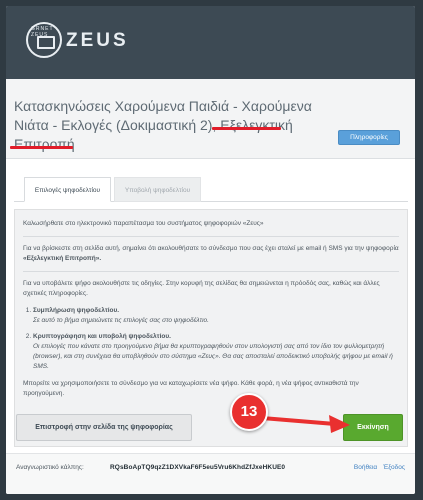 Image resolution: width=423 pixels, height=500 pixels. Describe the element at coordinates (50, 467) in the screenshot. I see `ballot-box-id-label: Αναγνωριστικό κάλπης:` at that location.